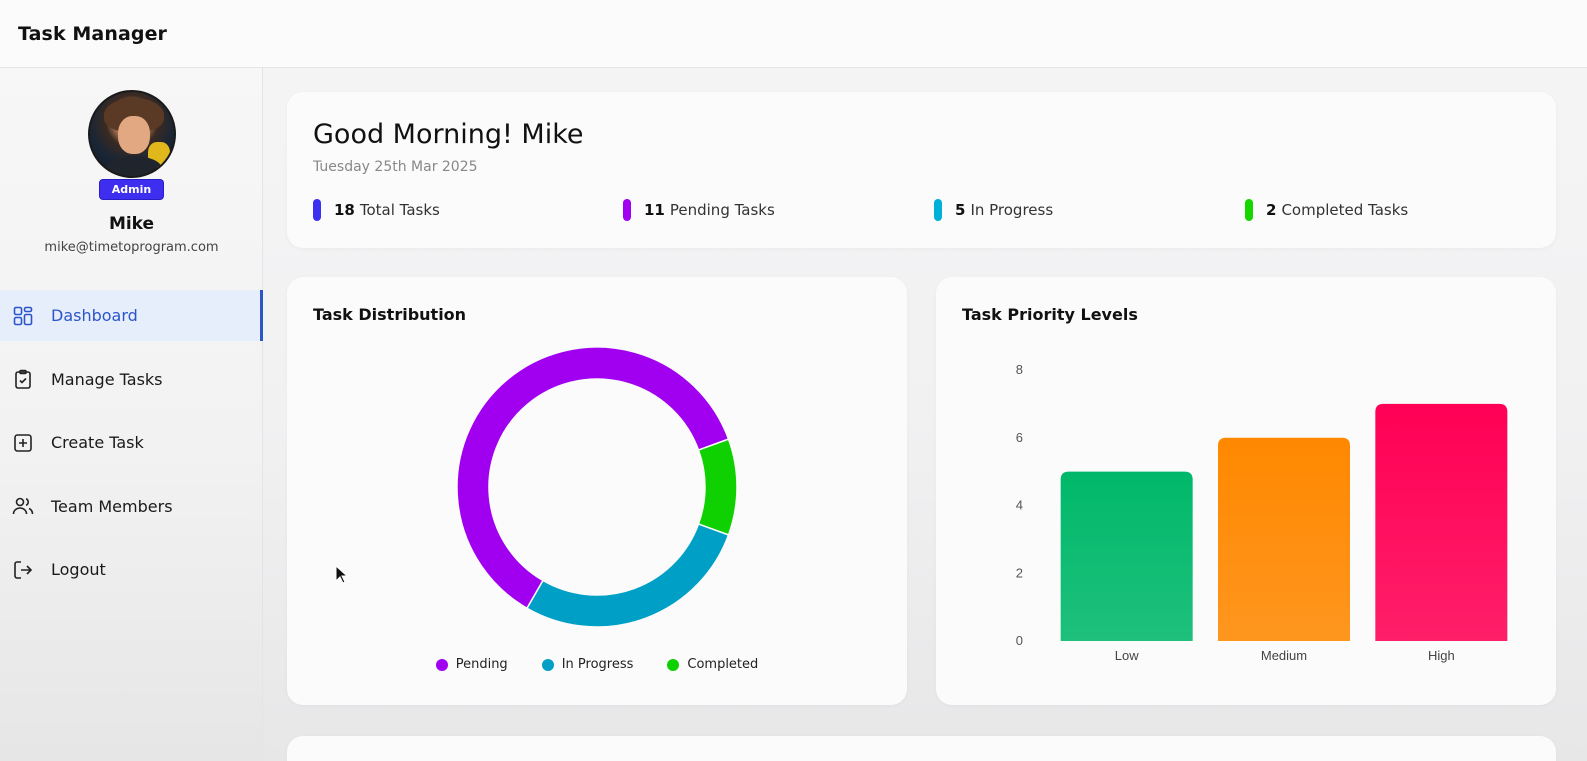  Describe the element at coordinates (723, 664) in the screenshot. I see `legend-label: Completed` at that location.